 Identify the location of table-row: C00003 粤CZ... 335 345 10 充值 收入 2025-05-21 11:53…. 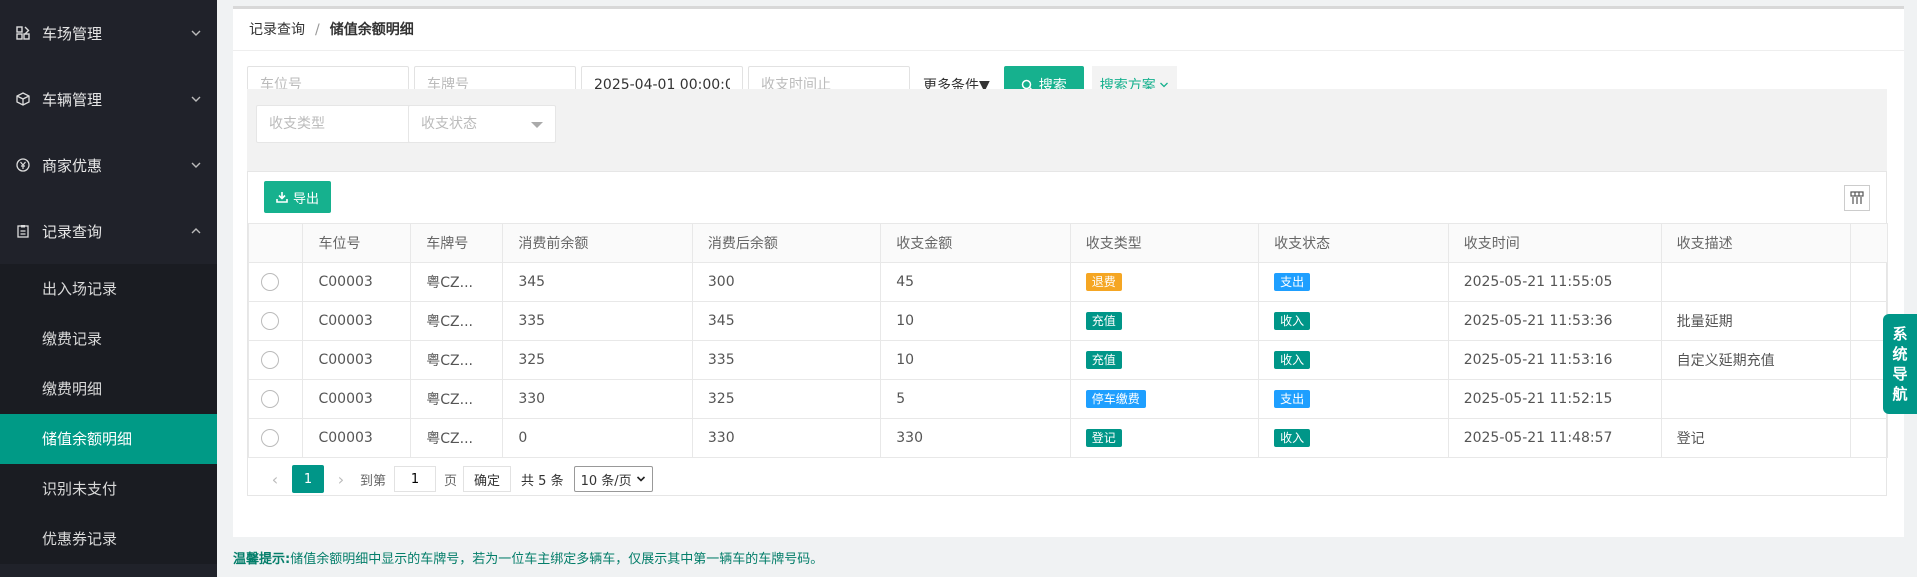
(1067, 321).